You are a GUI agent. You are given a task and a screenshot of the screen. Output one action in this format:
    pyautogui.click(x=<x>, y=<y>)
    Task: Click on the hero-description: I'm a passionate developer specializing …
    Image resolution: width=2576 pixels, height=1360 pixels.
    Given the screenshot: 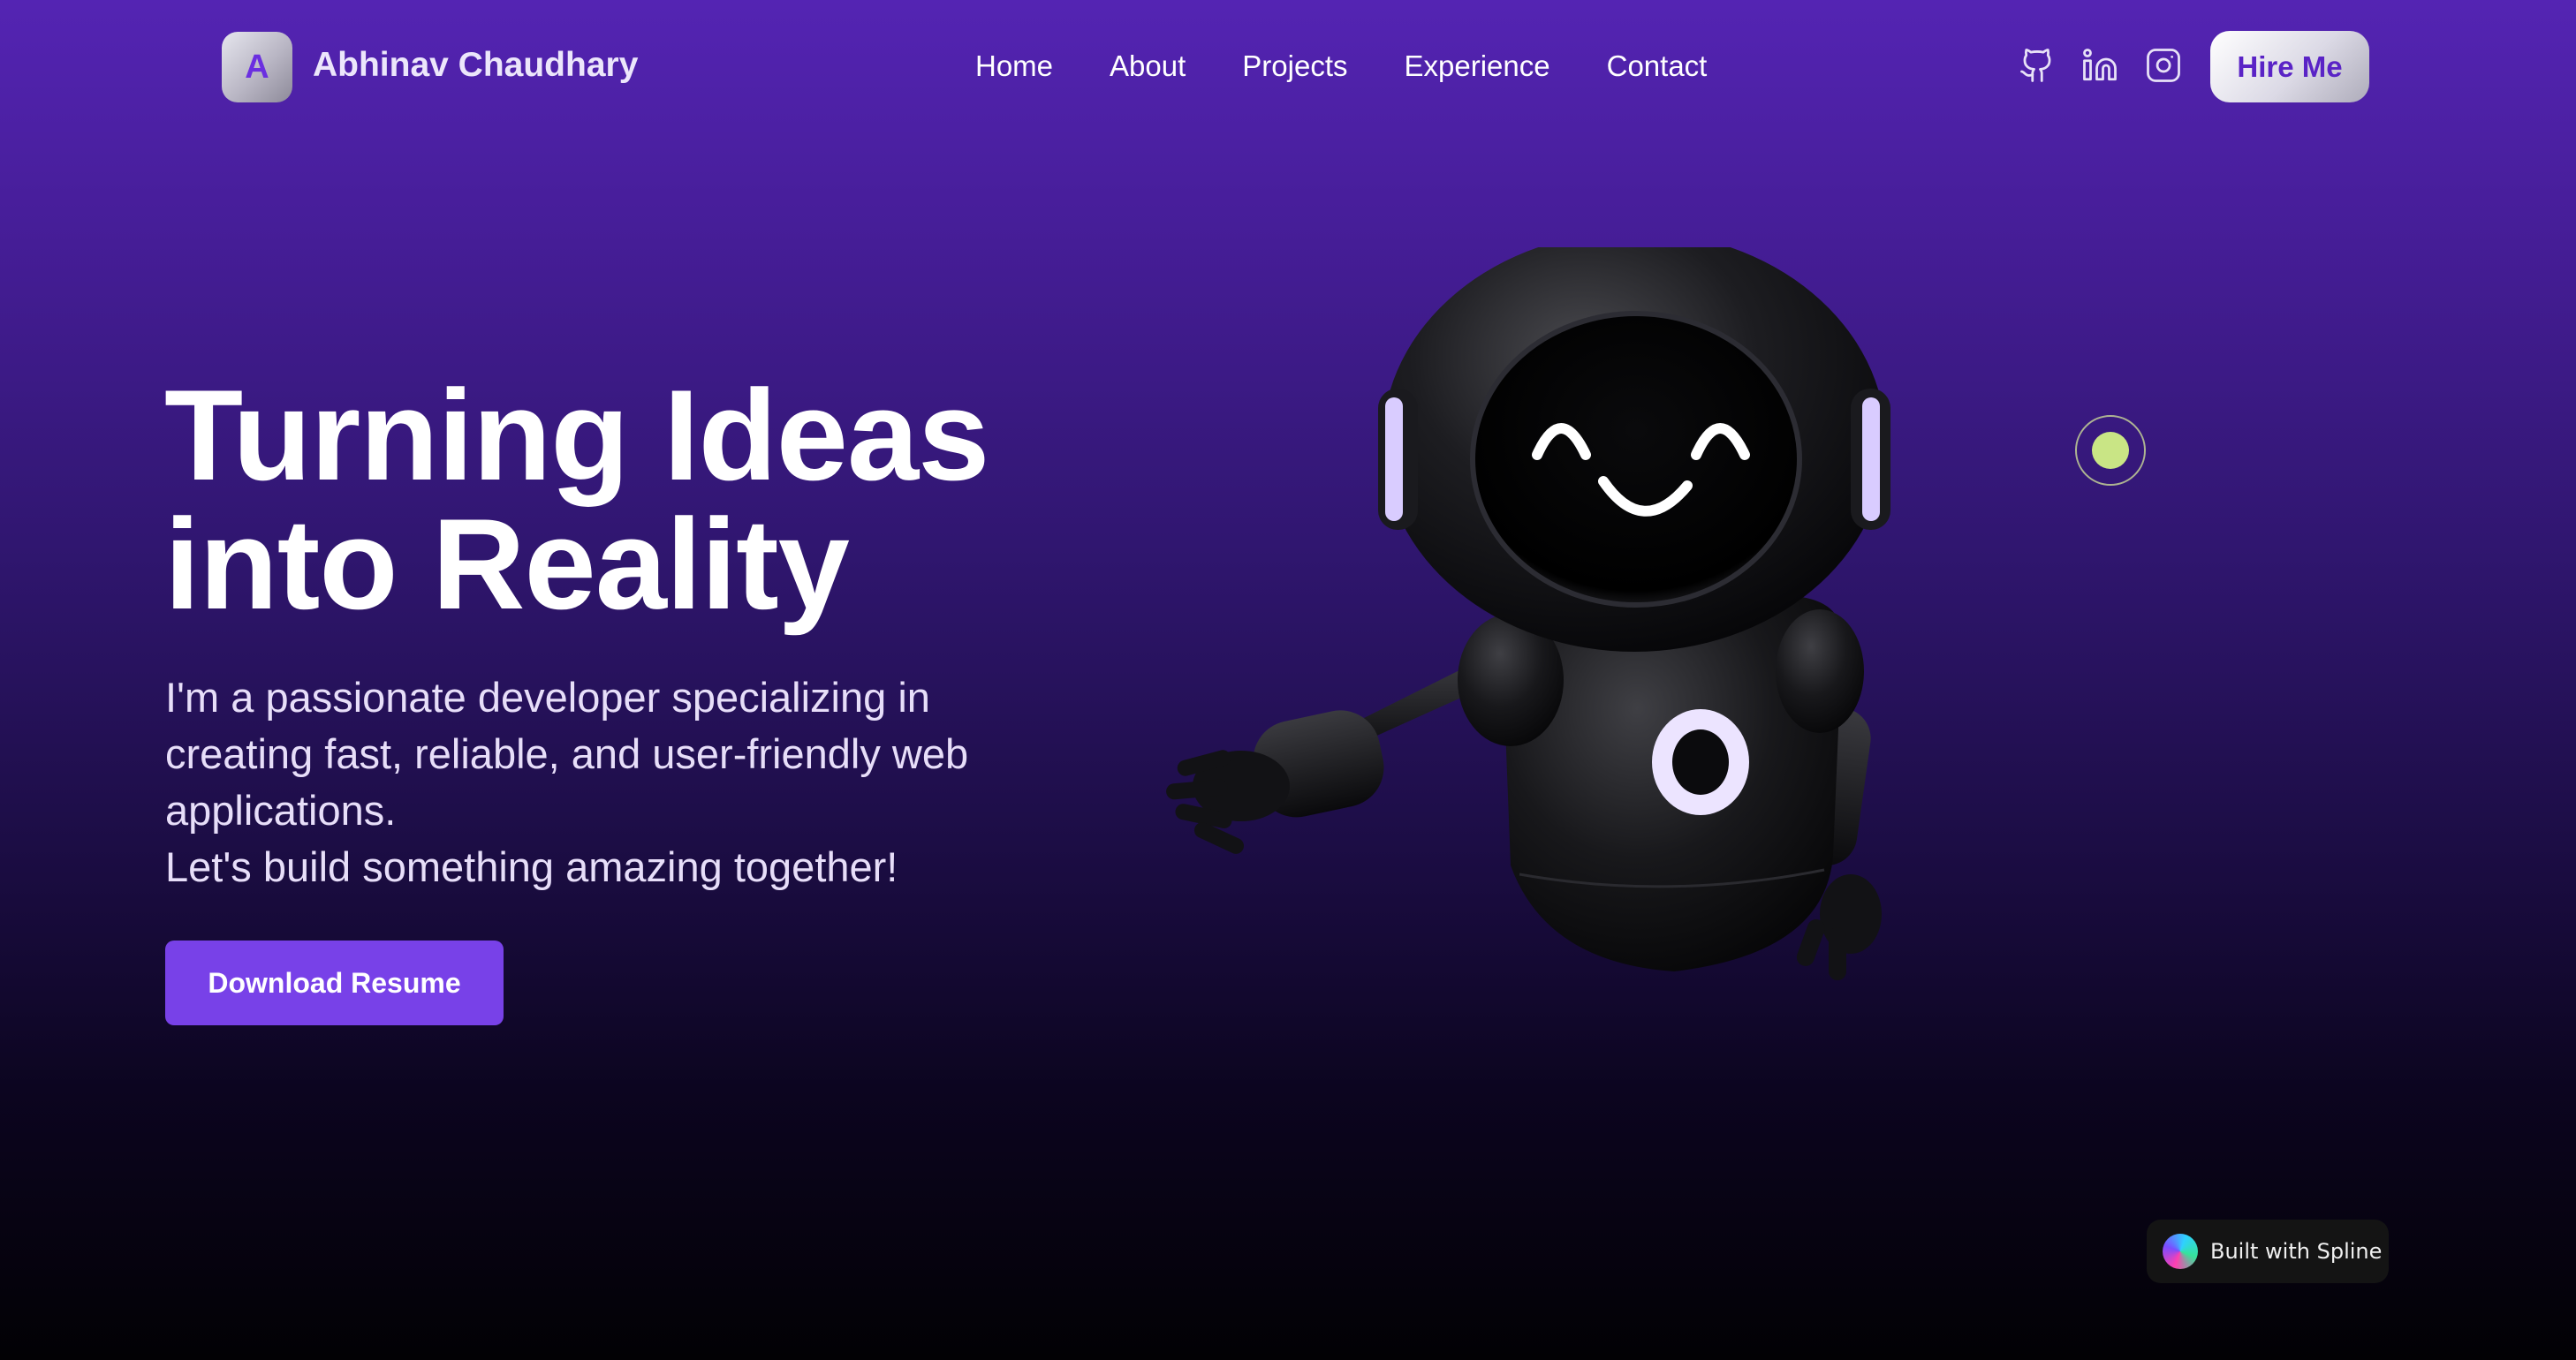 What is the action you would take?
    pyautogui.click(x=607, y=782)
    